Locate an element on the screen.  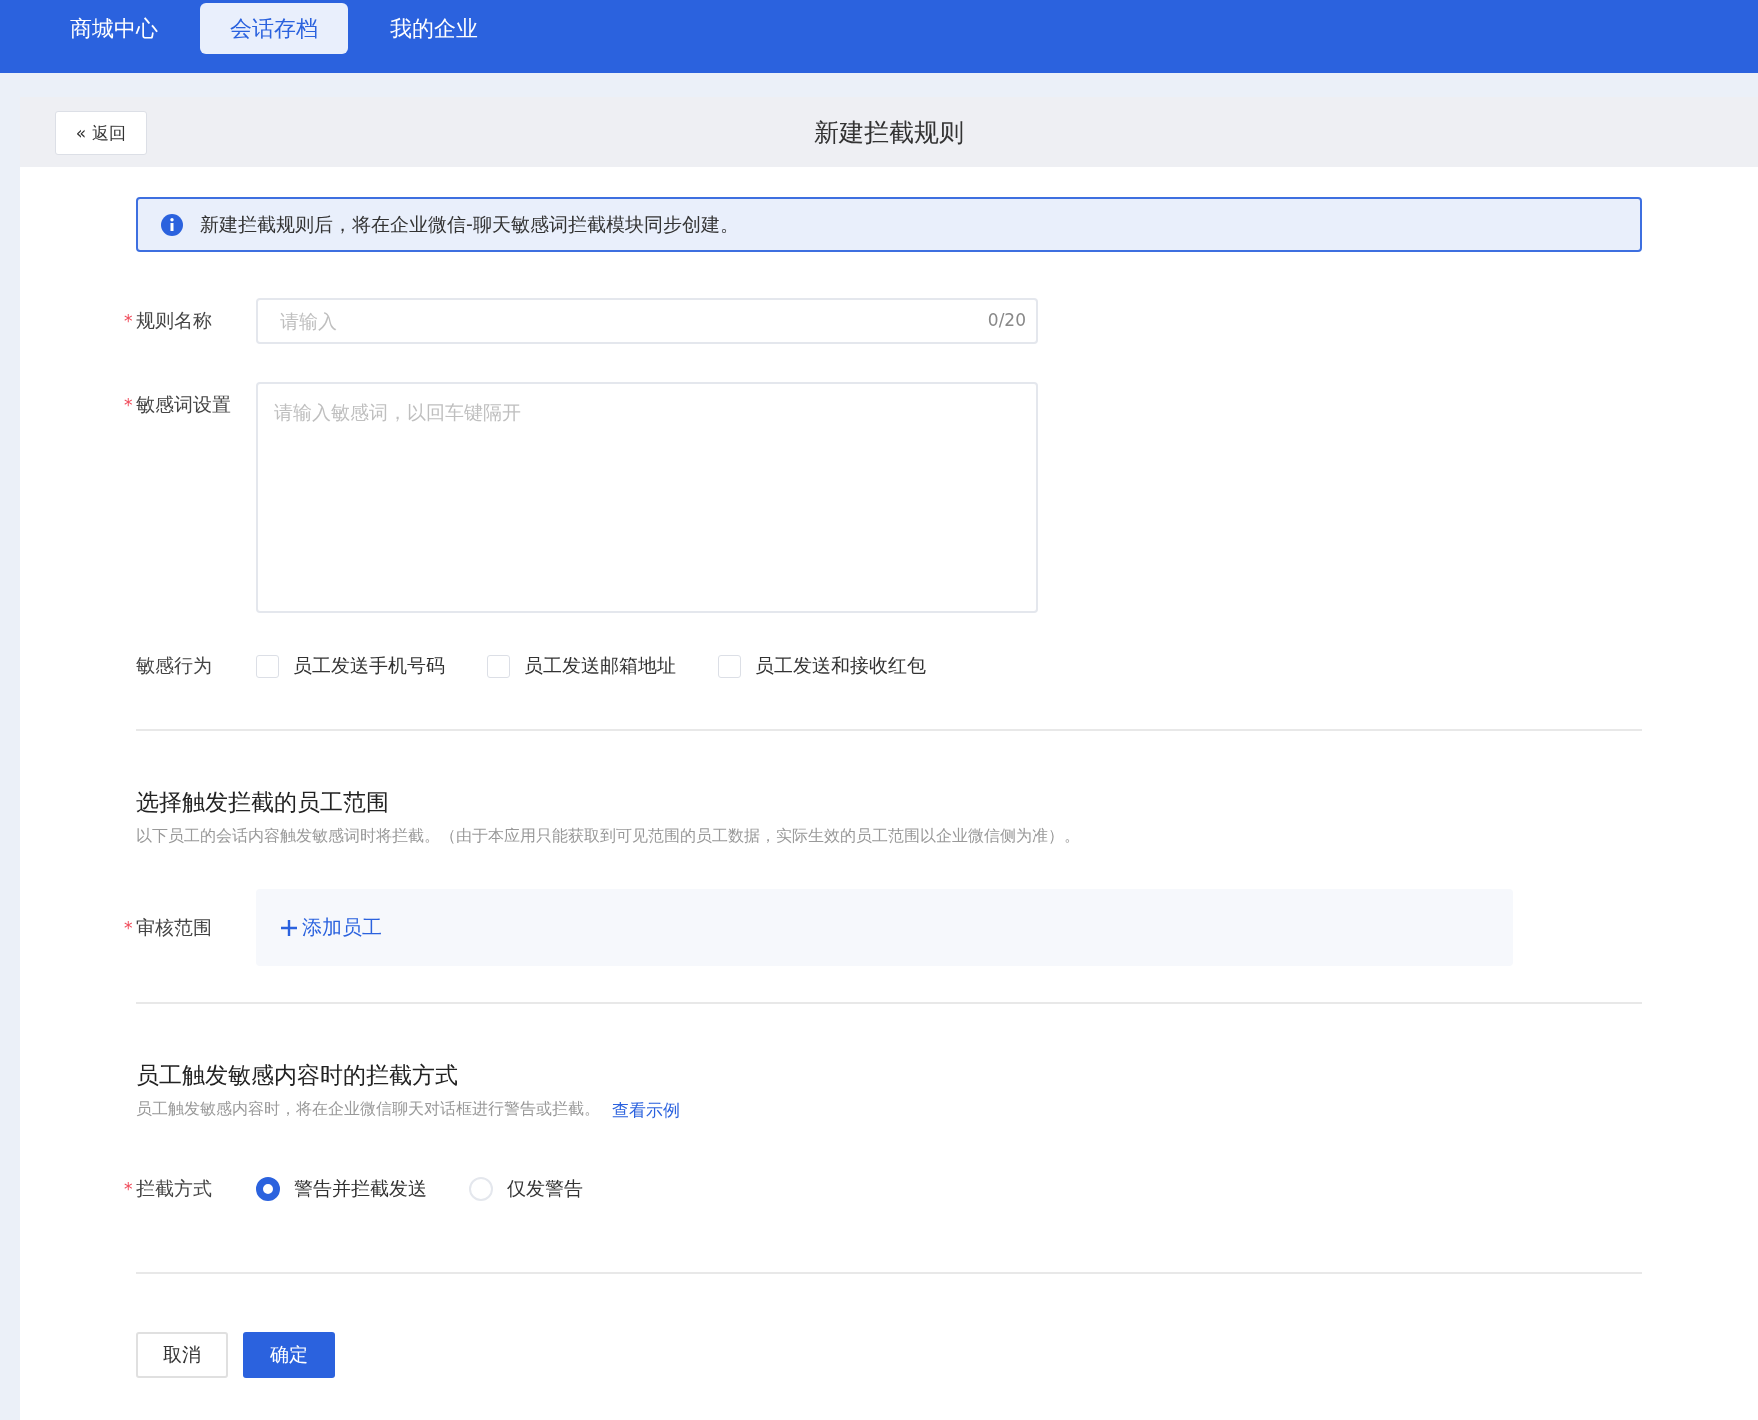
plus-icon is located at coordinates (289, 927).